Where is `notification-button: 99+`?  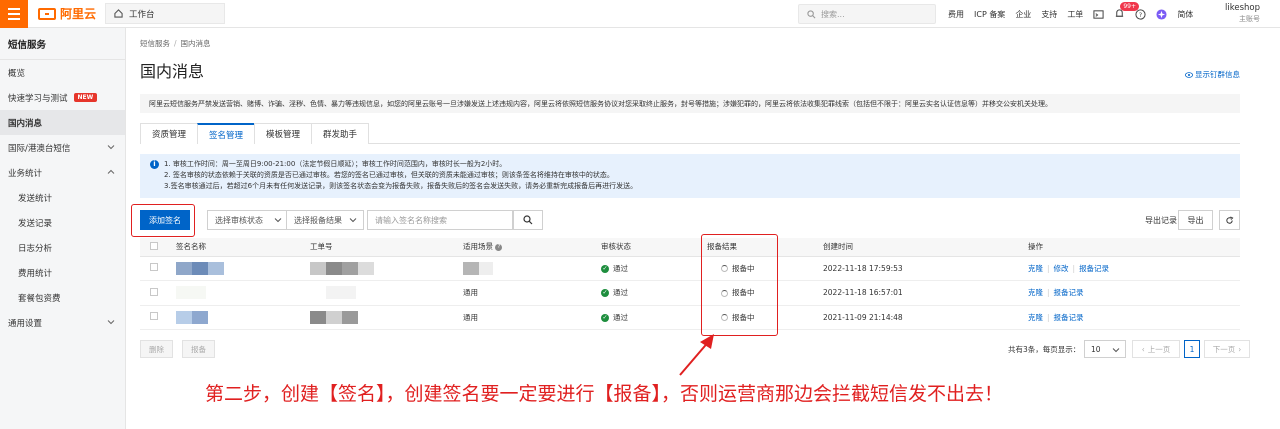
notification-button: 99+ is located at coordinates (1126, 11).